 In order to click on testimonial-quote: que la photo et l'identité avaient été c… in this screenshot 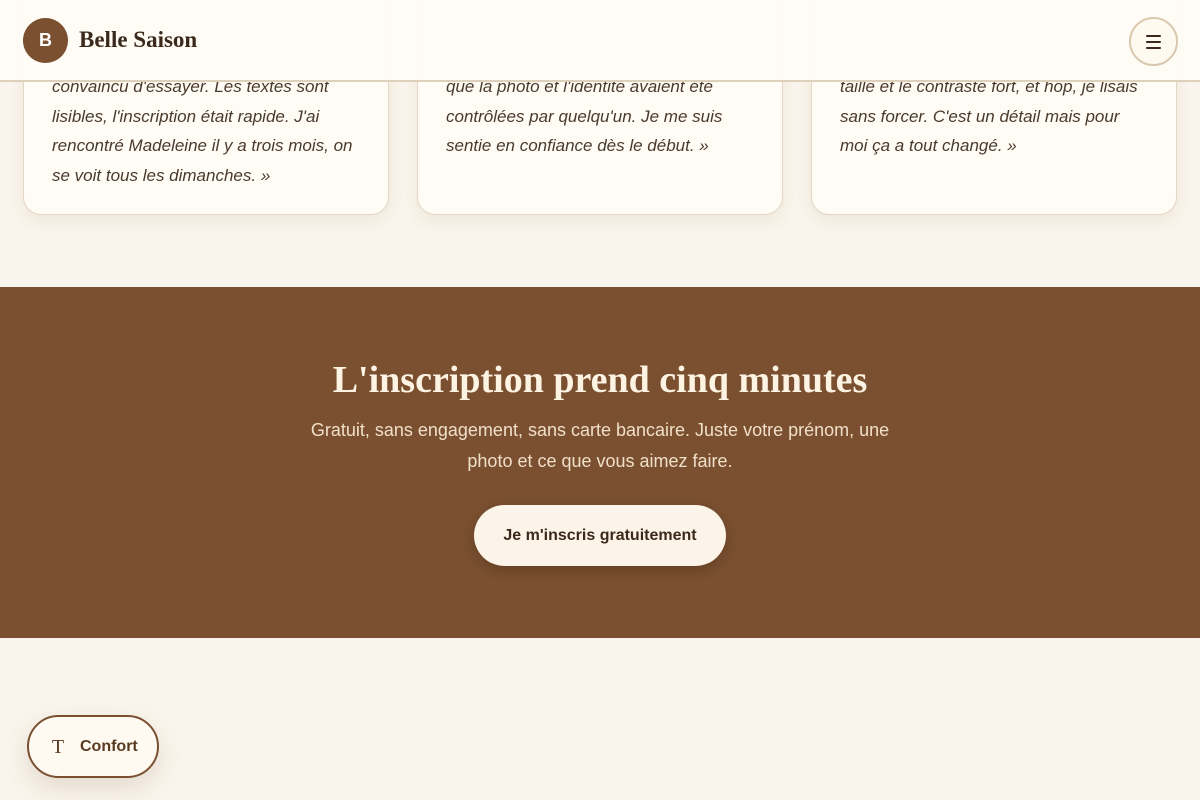, I will do `click(584, 116)`.